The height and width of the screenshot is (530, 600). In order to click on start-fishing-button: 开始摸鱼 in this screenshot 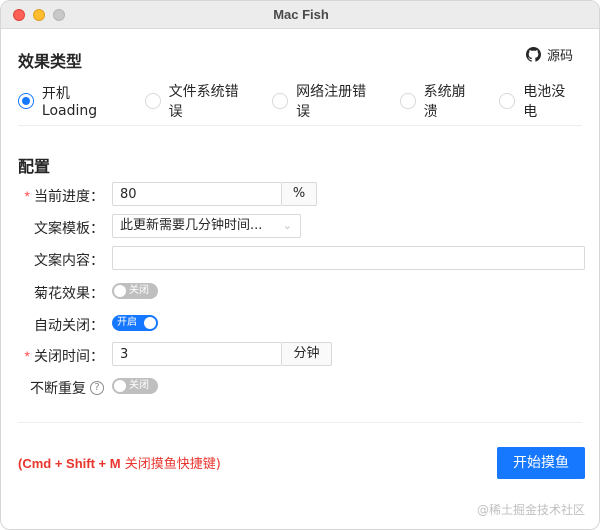, I will do `click(541, 463)`.